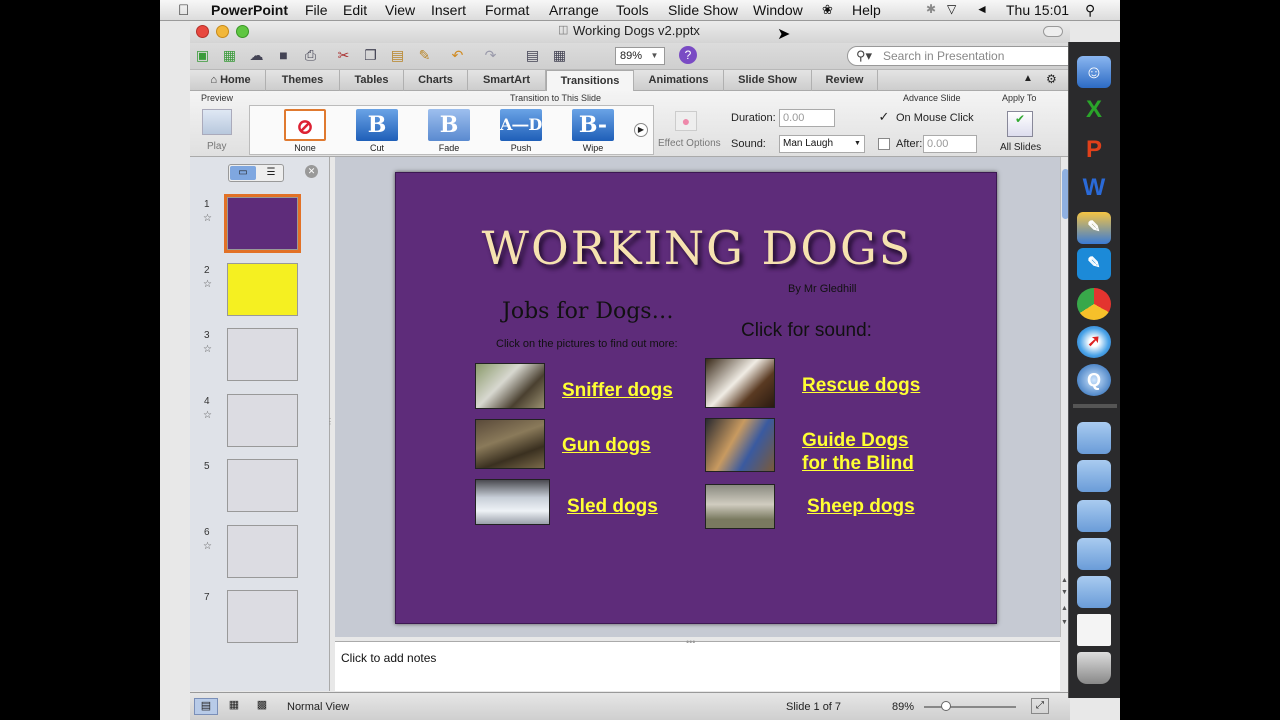 The height and width of the screenshot is (720, 1280). What do you see at coordinates (229, 55) in the screenshot?
I see `templates-icon: ▦` at bounding box center [229, 55].